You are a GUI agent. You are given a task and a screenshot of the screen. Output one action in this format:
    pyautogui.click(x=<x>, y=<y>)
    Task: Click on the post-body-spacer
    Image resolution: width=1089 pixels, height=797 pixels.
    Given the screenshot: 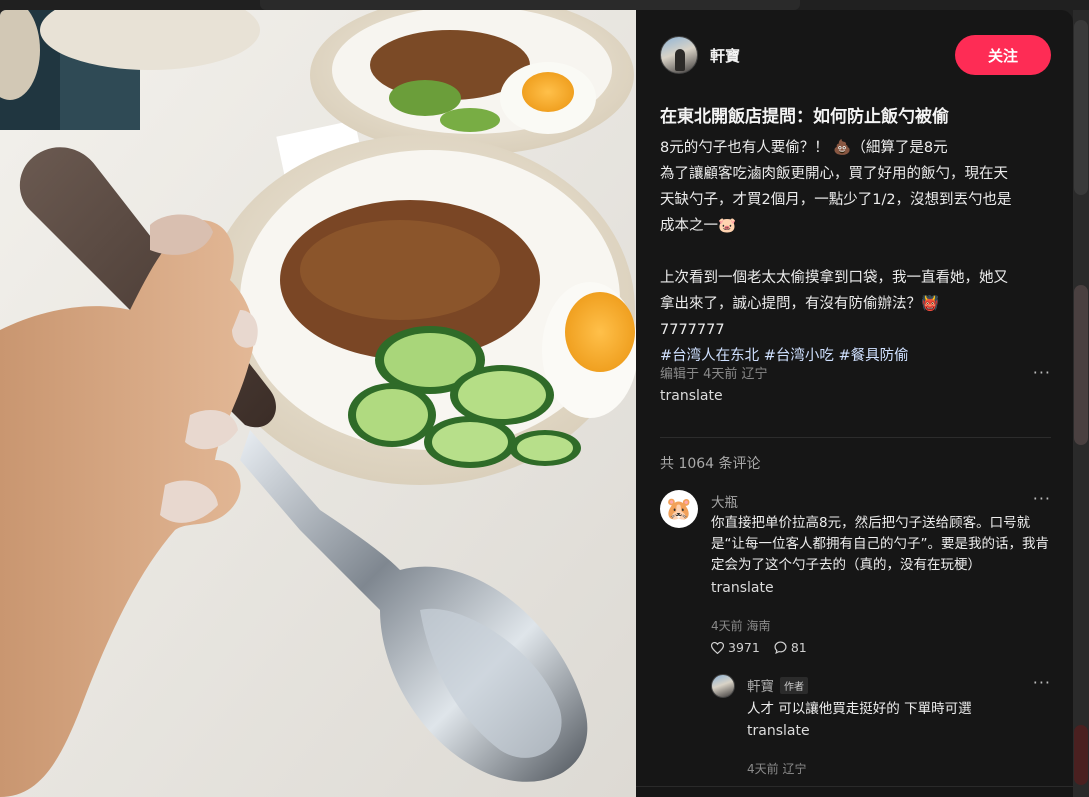 What is the action you would take?
    pyautogui.click(x=856, y=252)
    